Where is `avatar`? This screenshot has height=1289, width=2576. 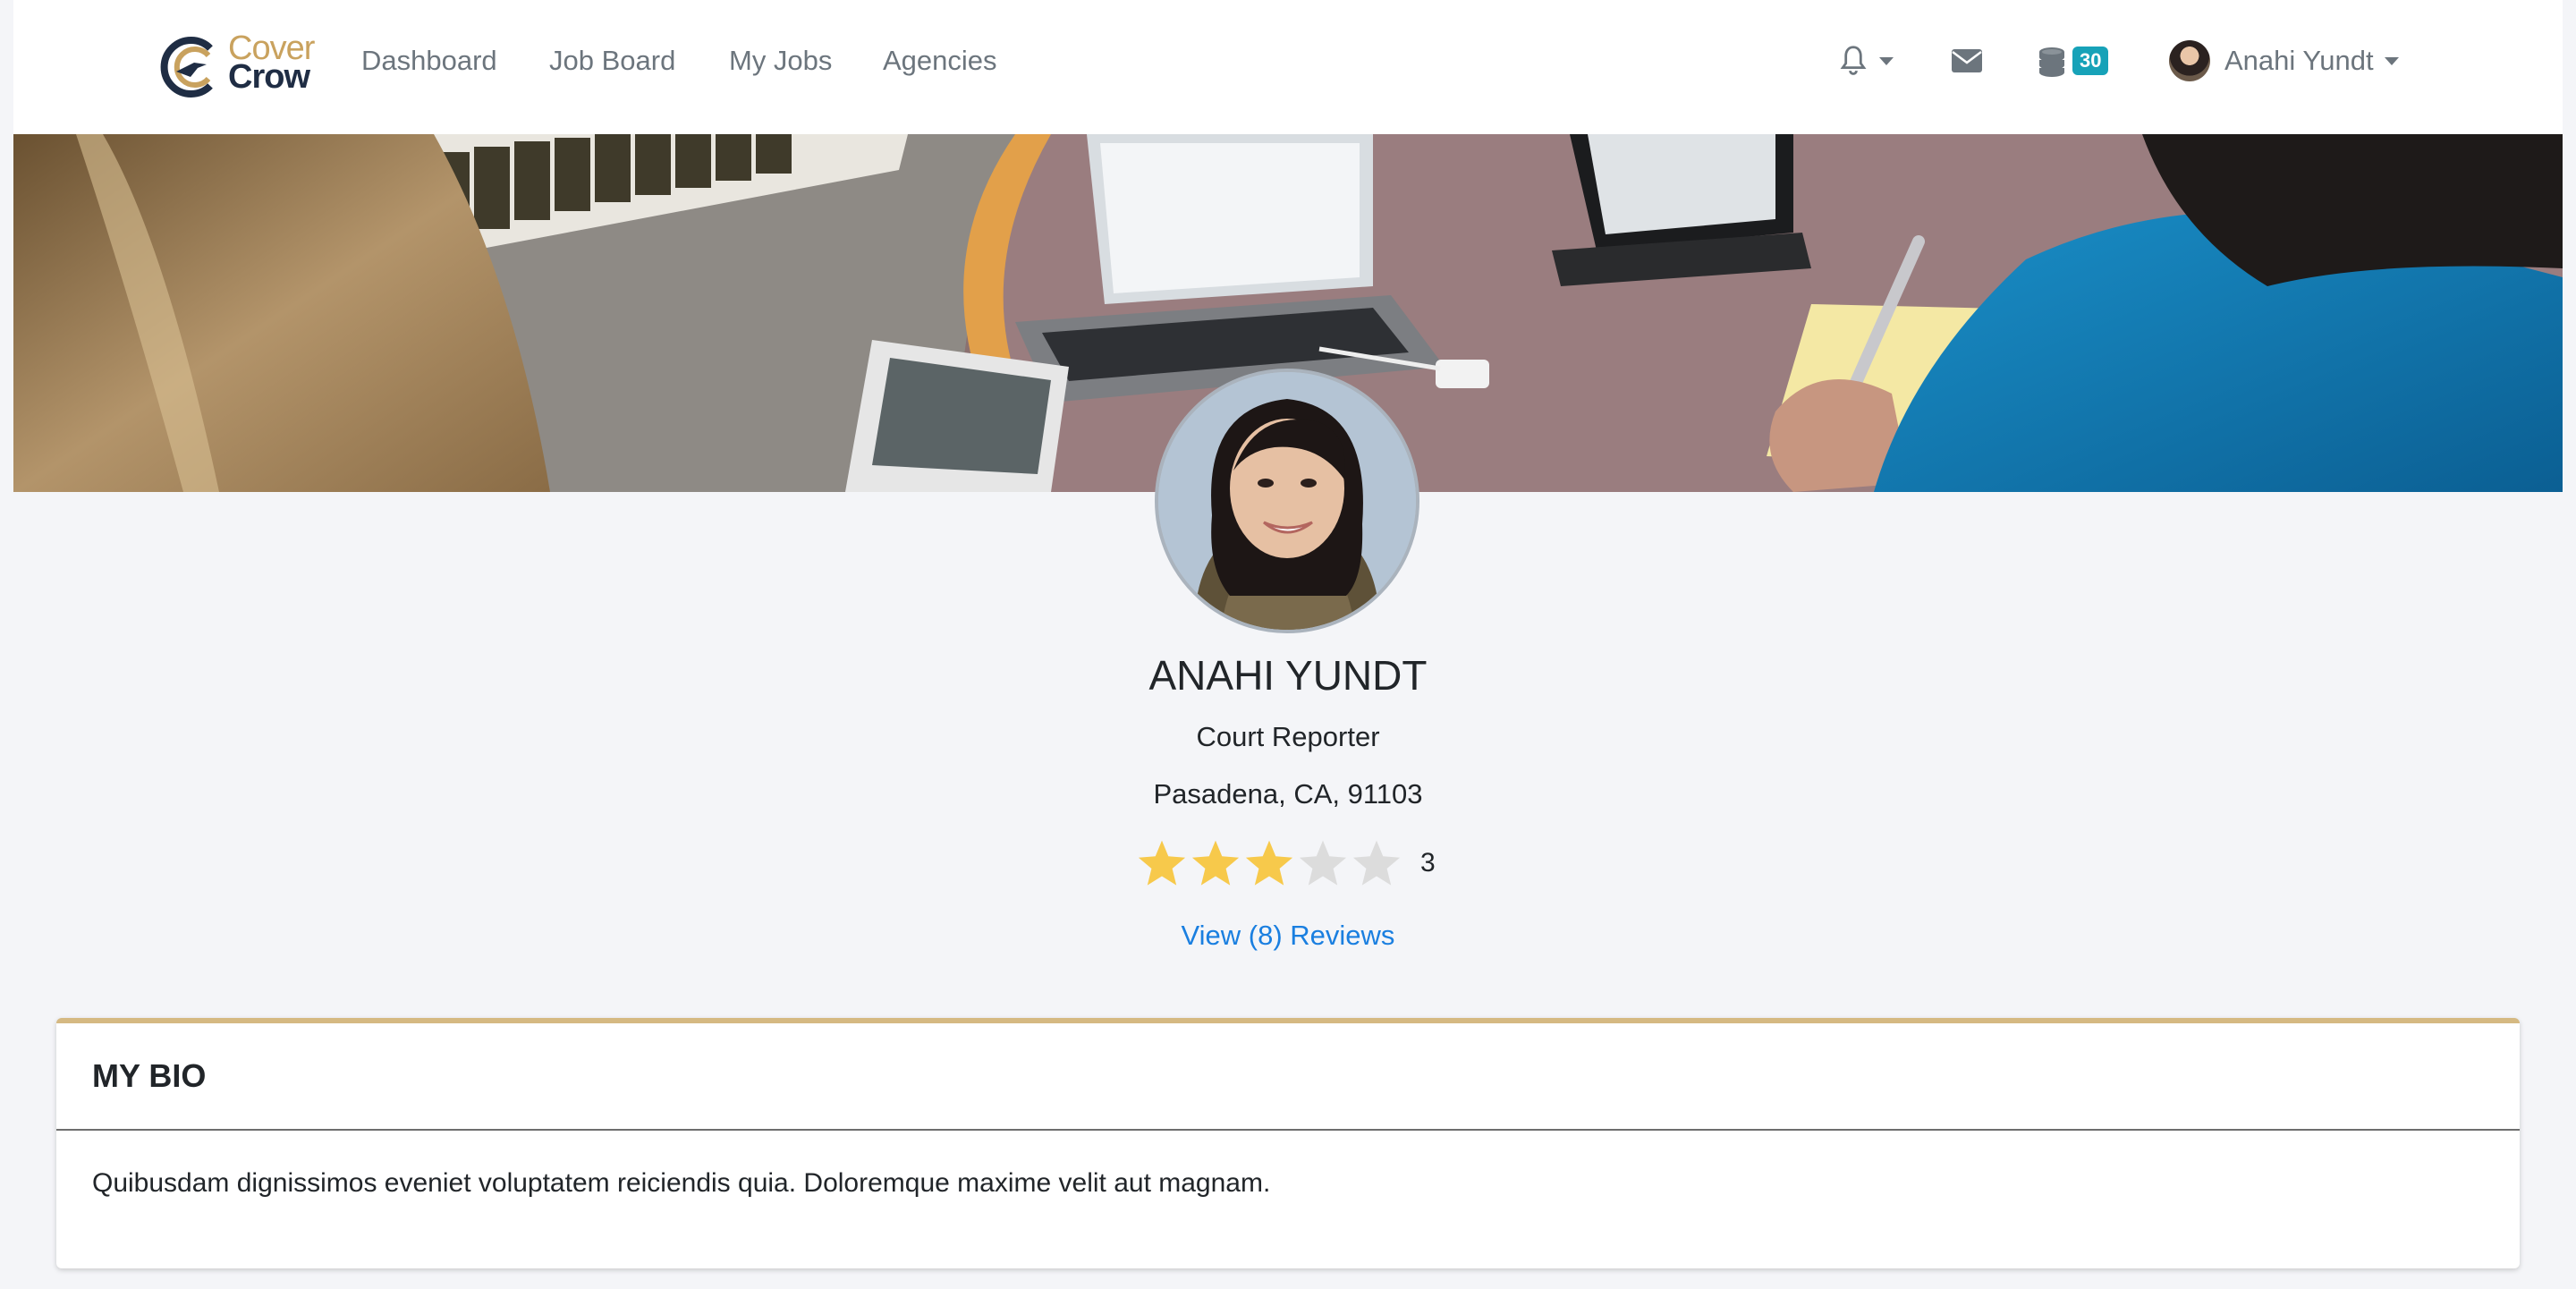
avatar is located at coordinates (2189, 60).